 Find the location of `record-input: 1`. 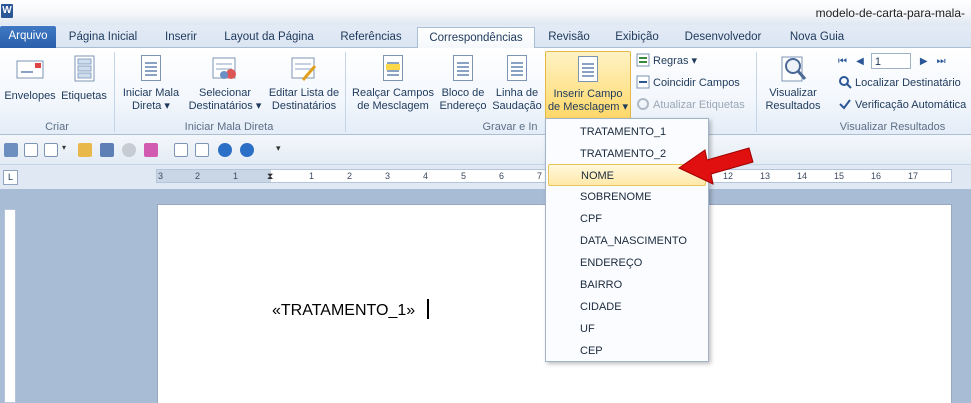

record-input: 1 is located at coordinates (890, 61).